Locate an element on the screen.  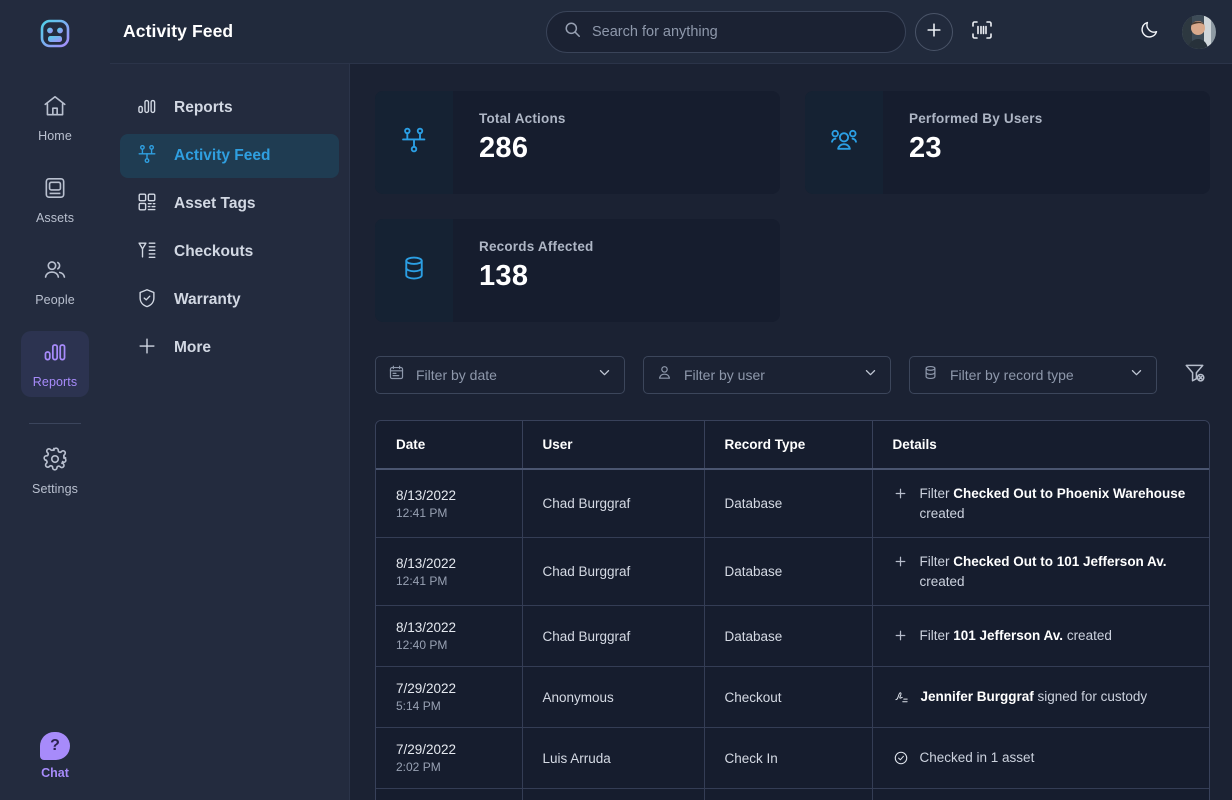
stat-card-label: Total Actions is located at coordinates (522, 118).